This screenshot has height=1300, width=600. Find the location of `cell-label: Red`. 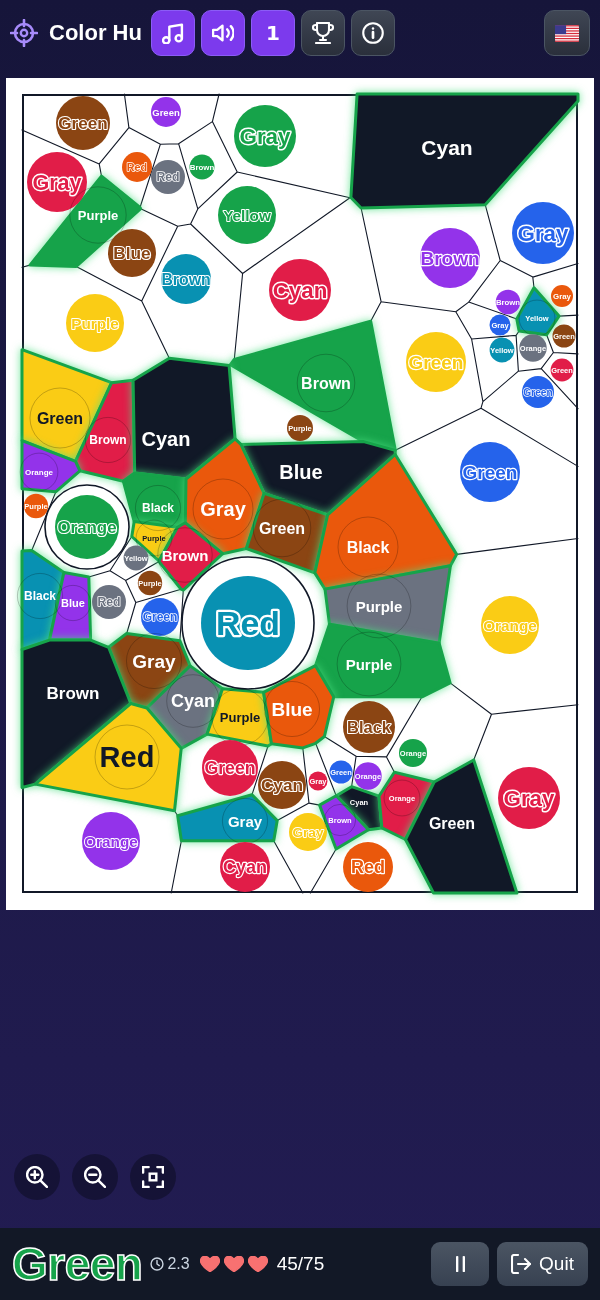

cell-label: Red is located at coordinates (109, 602).